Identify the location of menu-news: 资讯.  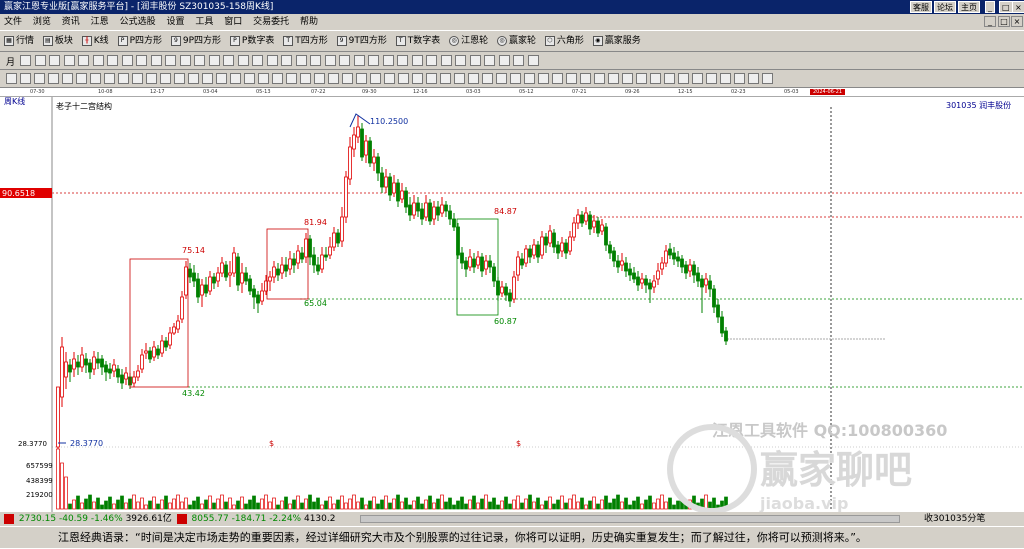
(71, 22).